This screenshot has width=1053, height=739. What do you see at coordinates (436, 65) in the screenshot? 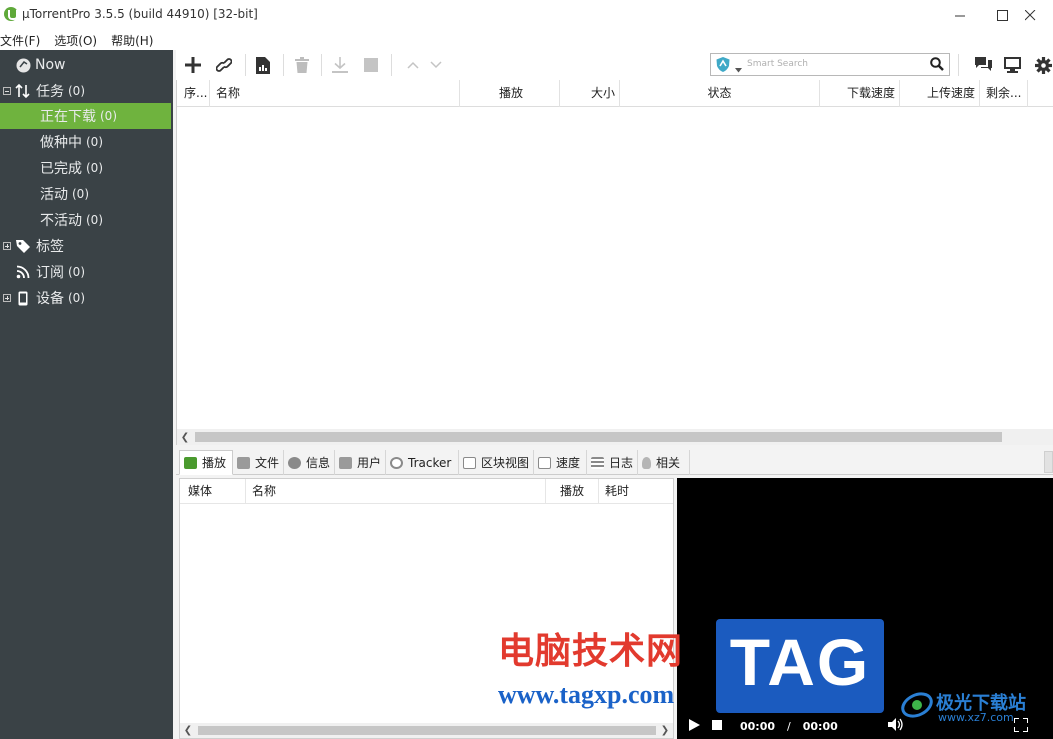
I see `move-down-button` at bounding box center [436, 65].